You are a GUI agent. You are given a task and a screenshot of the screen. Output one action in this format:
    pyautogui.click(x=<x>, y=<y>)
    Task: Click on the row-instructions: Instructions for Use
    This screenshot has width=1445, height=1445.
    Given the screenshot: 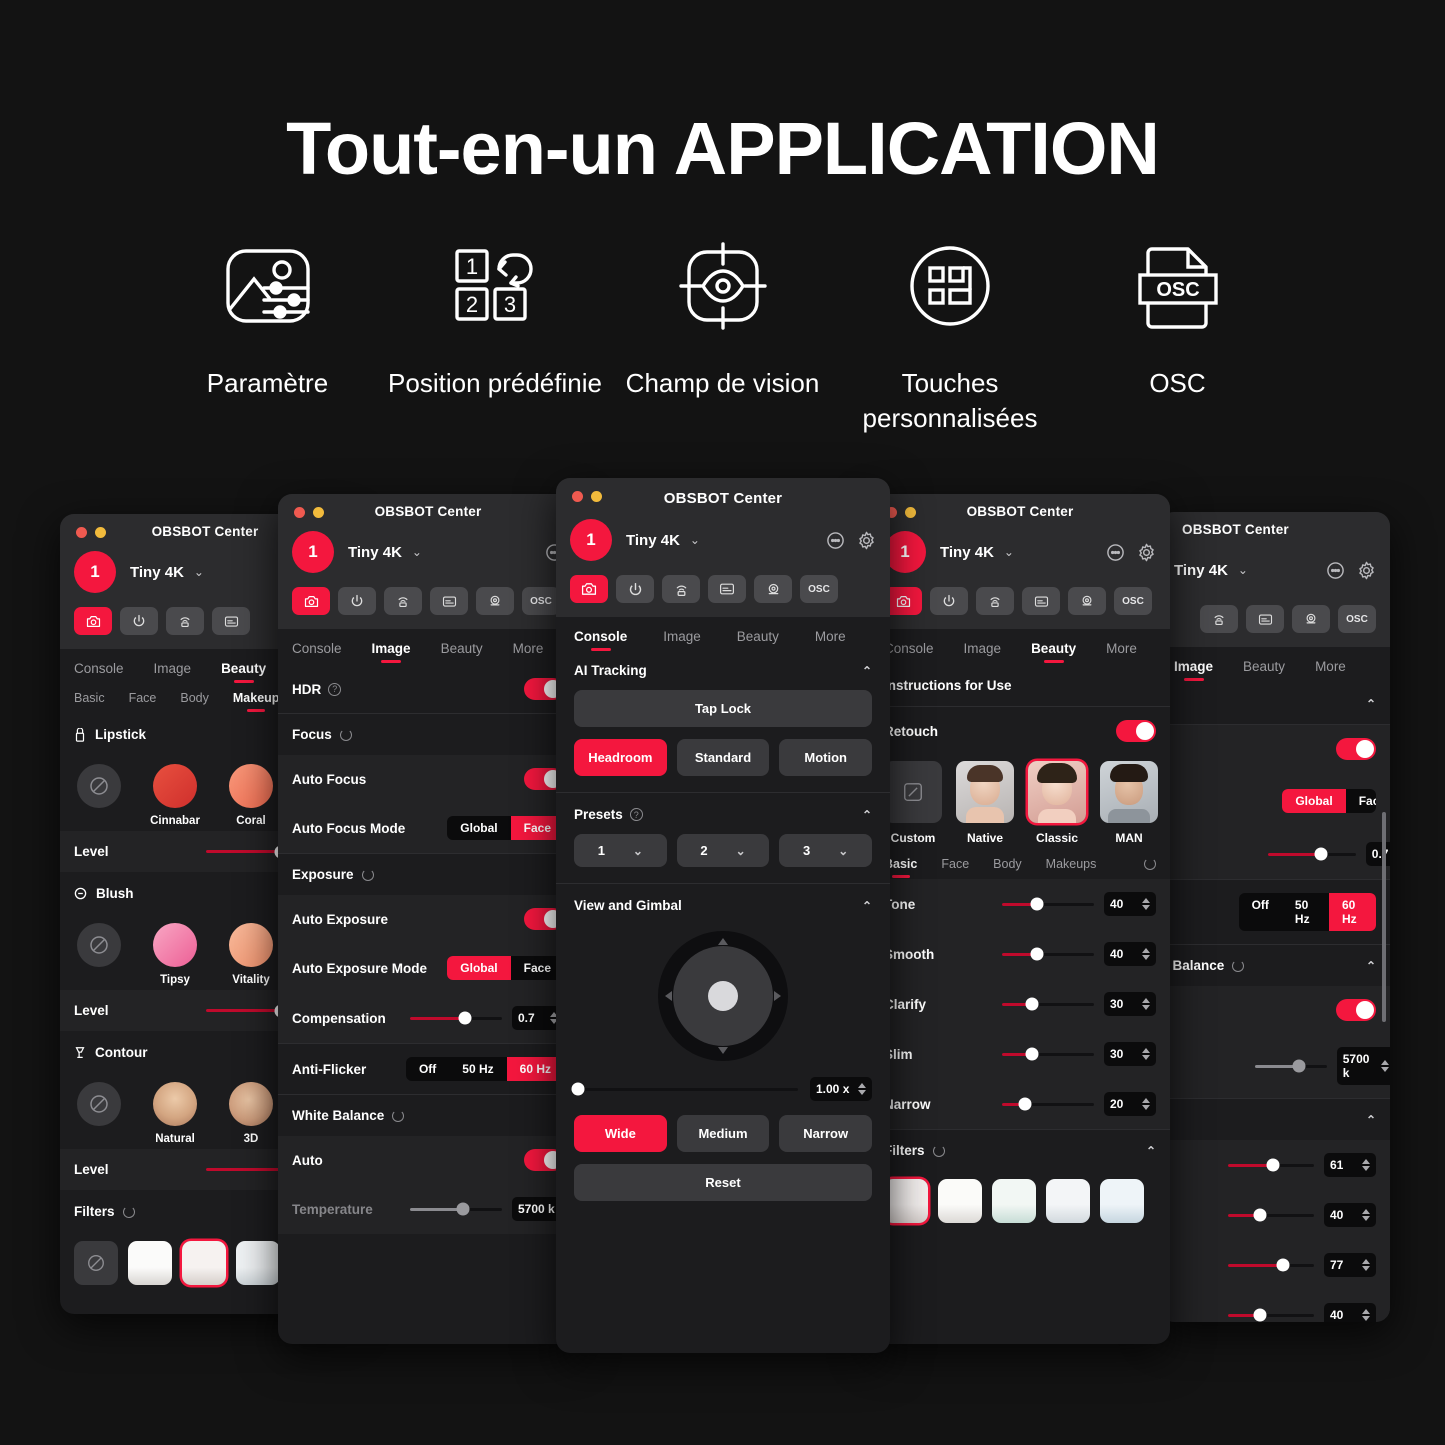 What is the action you would take?
    pyautogui.click(x=1020, y=685)
    